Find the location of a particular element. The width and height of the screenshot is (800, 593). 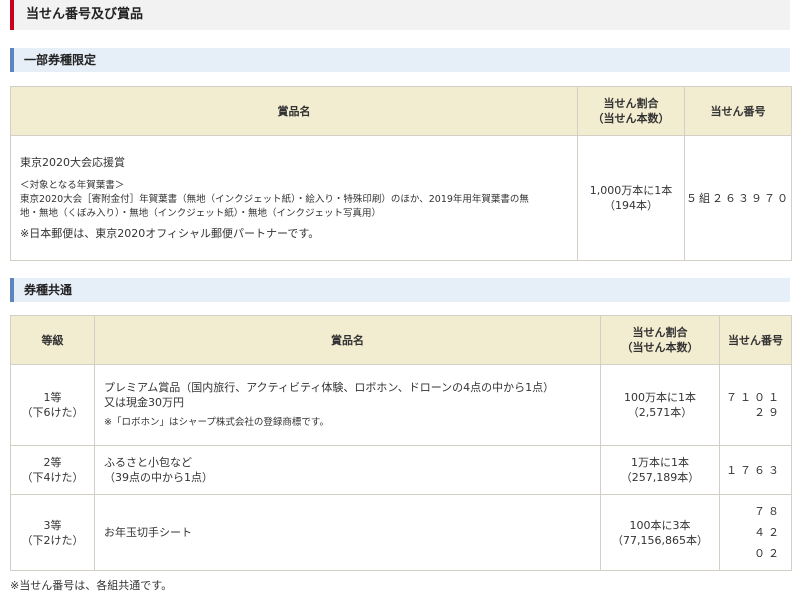

target-line2: 地・無地（くぼみ入り）・無地（インクジェット紙）・無地（インクジェット写真用） is located at coordinates (201, 213).